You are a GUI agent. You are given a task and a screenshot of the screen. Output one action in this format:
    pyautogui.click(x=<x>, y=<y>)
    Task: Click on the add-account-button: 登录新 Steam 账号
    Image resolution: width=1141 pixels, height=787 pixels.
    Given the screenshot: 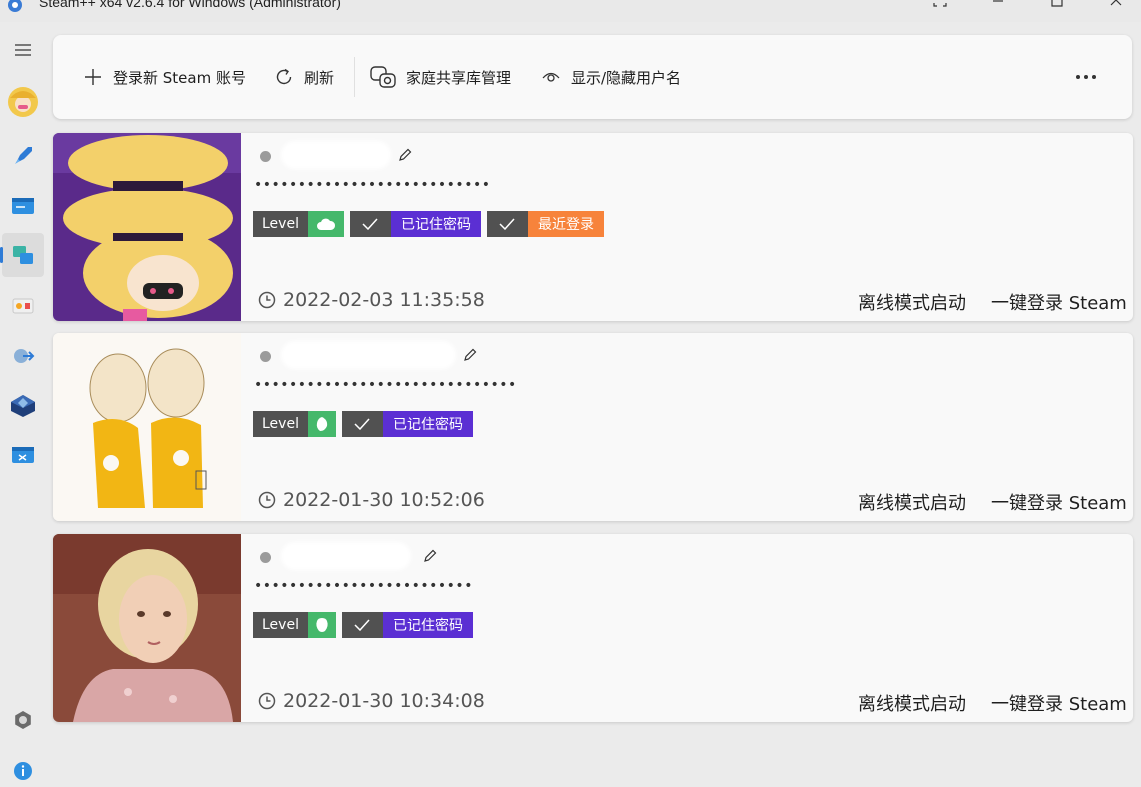 What is the action you would take?
    pyautogui.click(x=164, y=77)
    